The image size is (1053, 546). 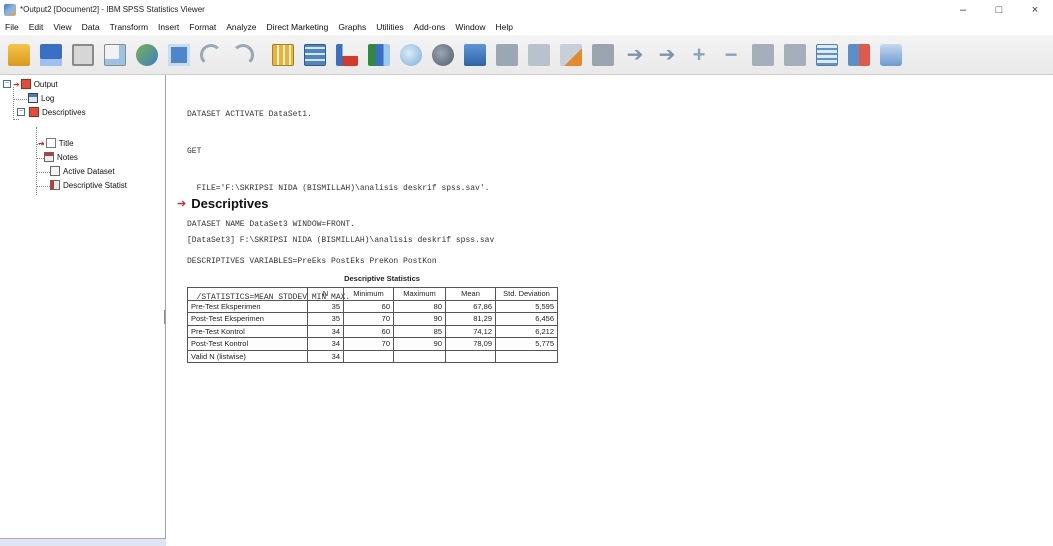 What do you see at coordinates (62, 27) in the screenshot?
I see `menu-view: View` at bounding box center [62, 27].